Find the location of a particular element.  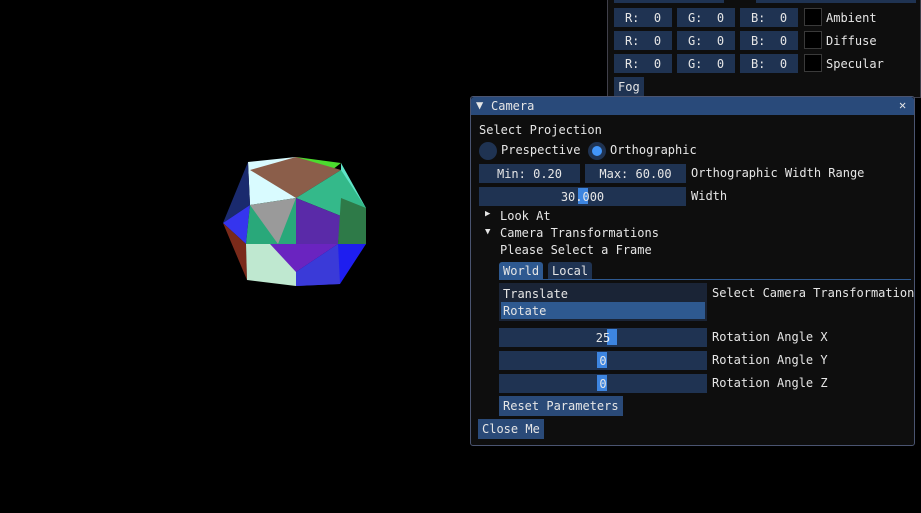

camera-title-bar: ▼ Camera ✕ is located at coordinates (692, 106).